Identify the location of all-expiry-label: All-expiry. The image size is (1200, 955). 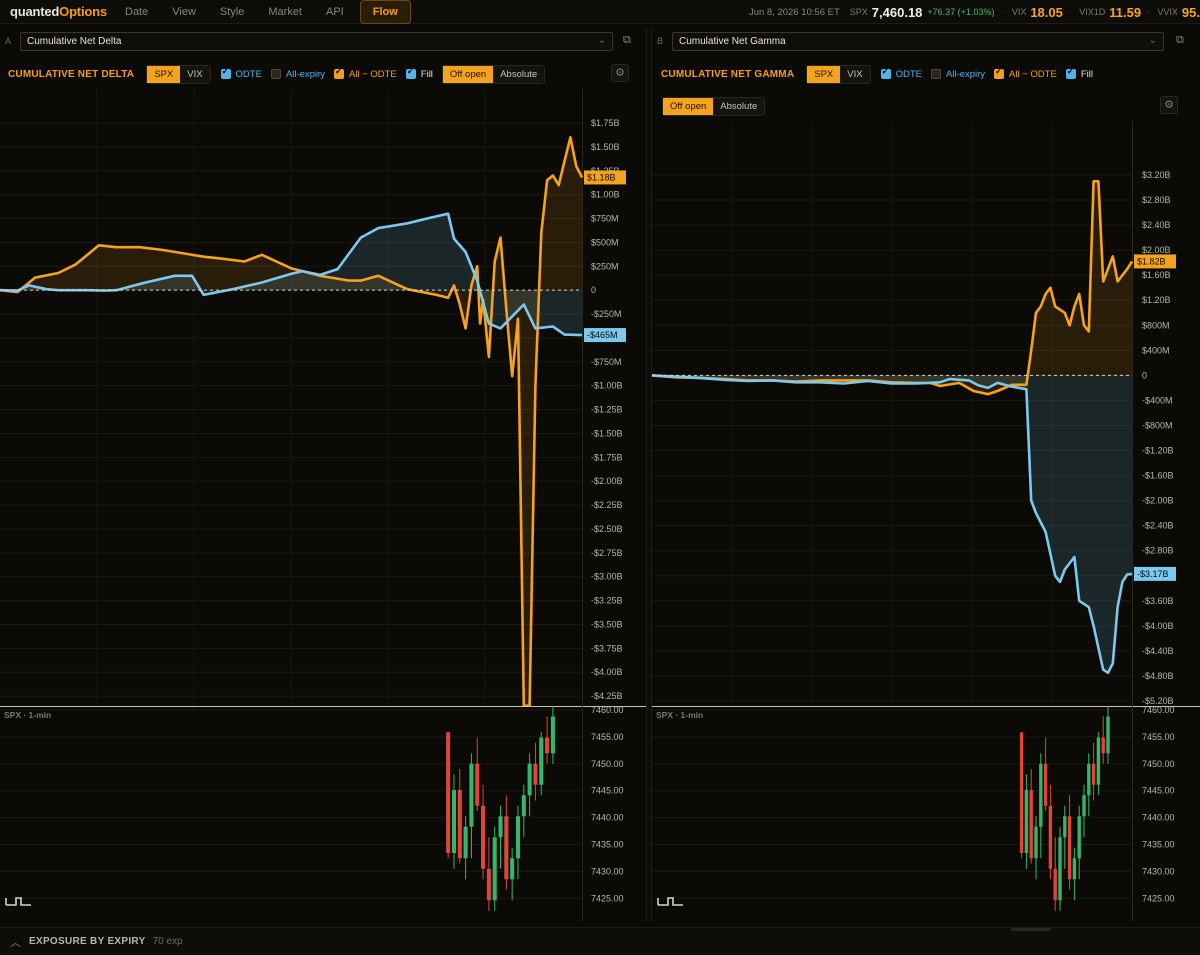
(965, 74).